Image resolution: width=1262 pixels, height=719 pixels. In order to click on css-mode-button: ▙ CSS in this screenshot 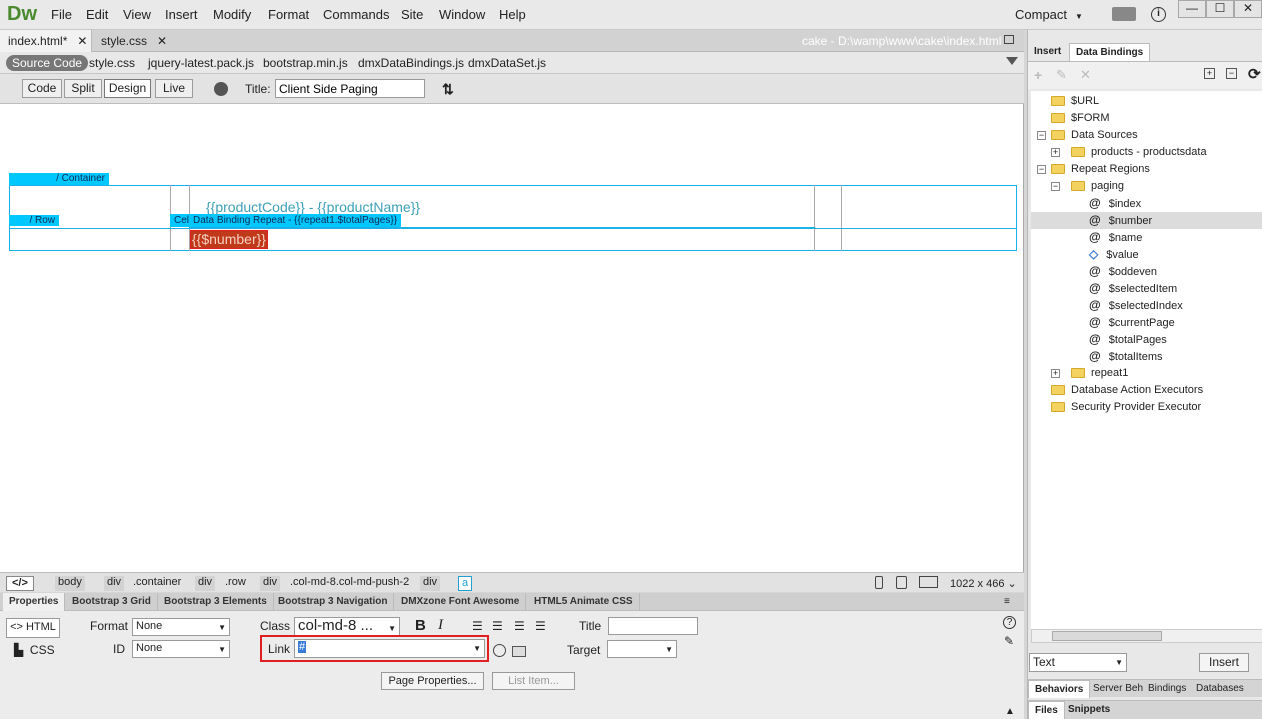, I will do `click(34, 650)`.